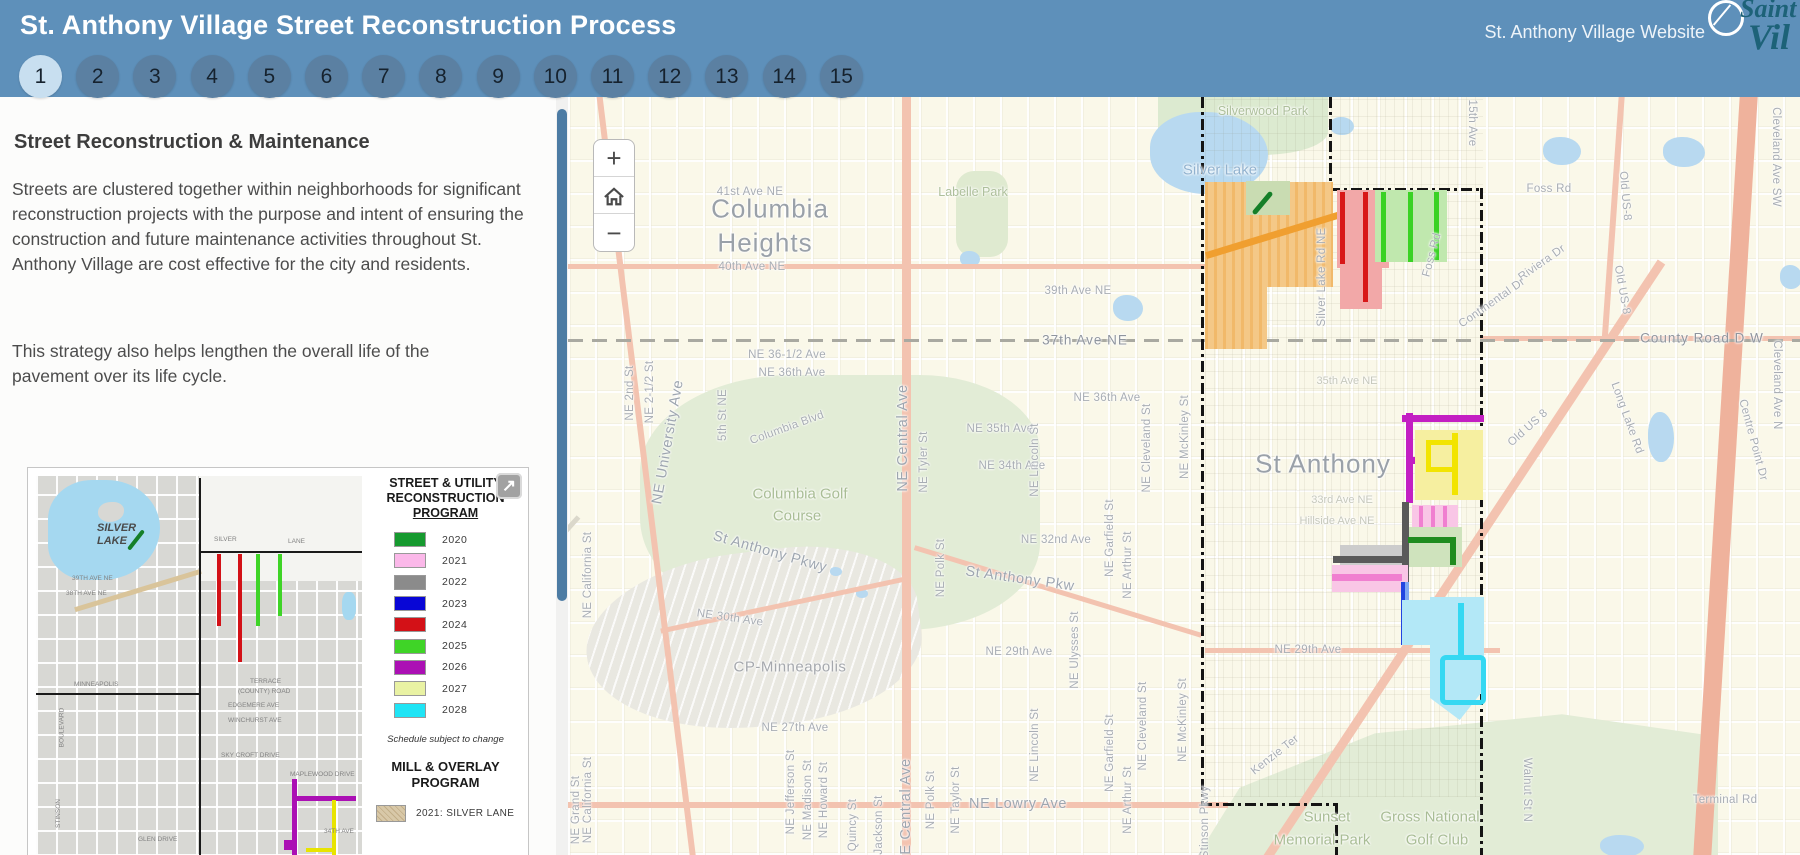 The image size is (1800, 855). Describe the element at coordinates (1768, 11) in the screenshot. I see `logo-text-line1: Saint` at that location.